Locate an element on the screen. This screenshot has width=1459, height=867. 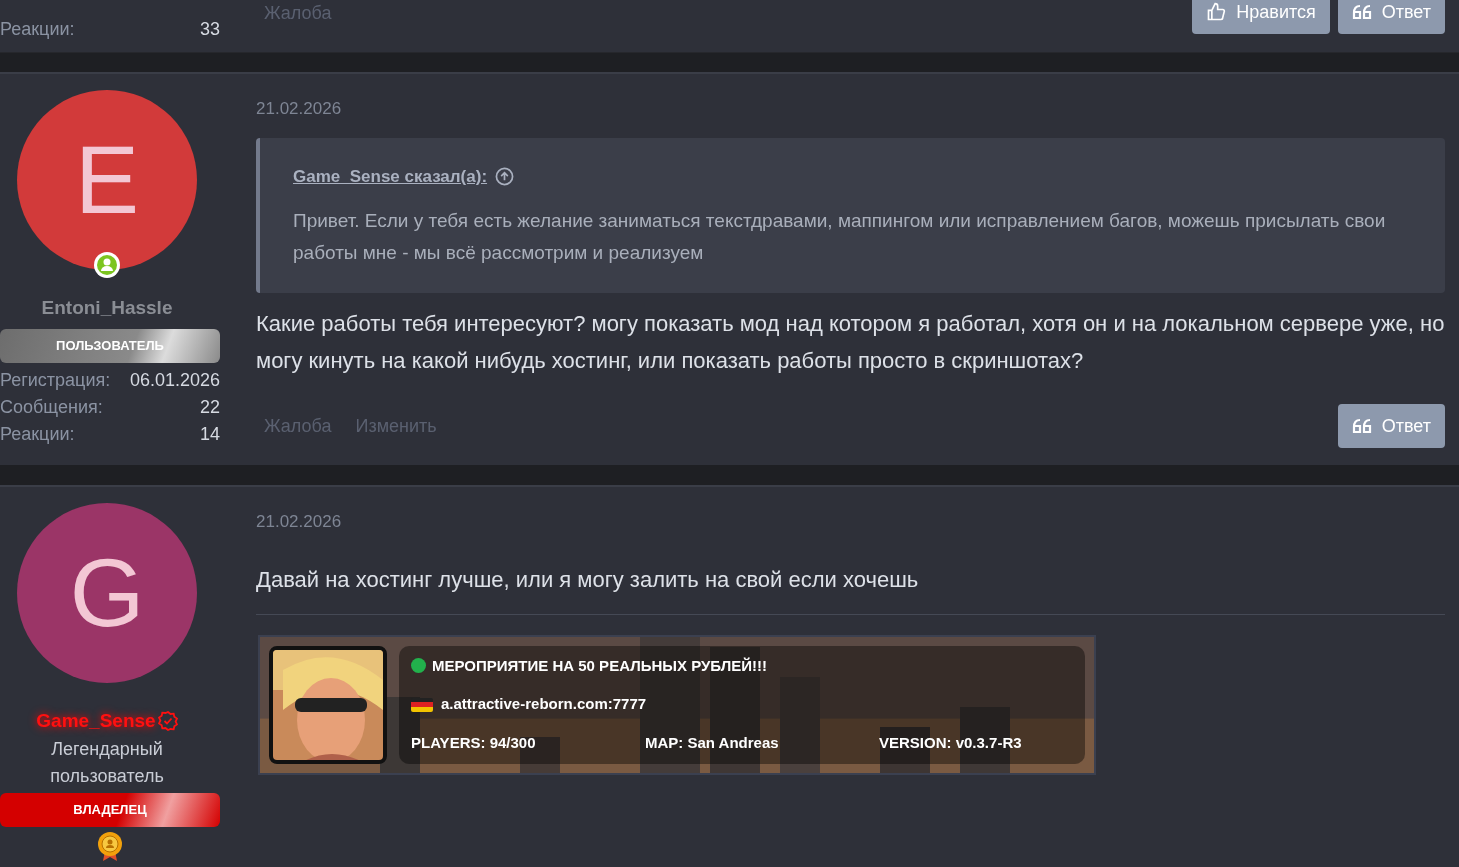
thumbs-up-icon is located at coordinates (1216, 12).